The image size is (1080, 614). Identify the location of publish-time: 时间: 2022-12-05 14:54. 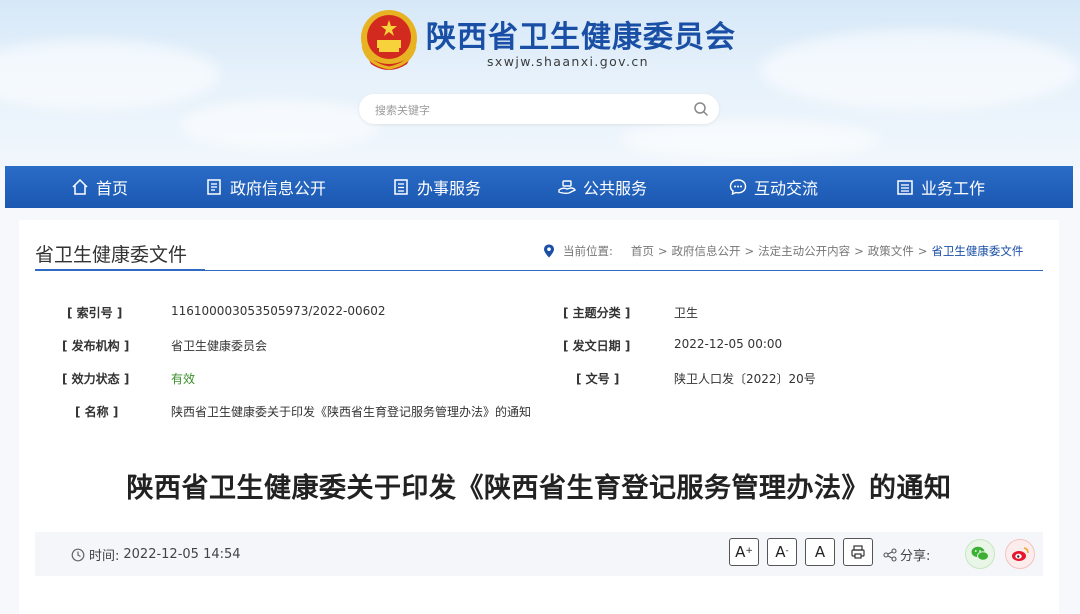
(156, 554).